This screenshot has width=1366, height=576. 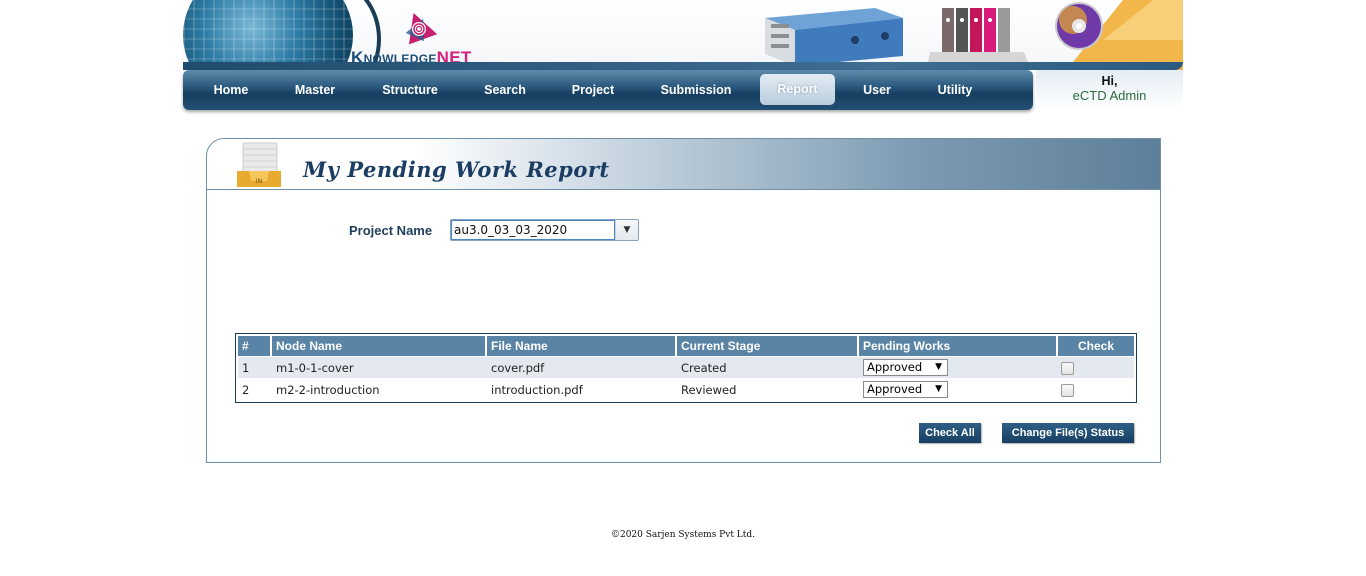 I want to click on laptop-folders-graphic, so click(x=978, y=36).